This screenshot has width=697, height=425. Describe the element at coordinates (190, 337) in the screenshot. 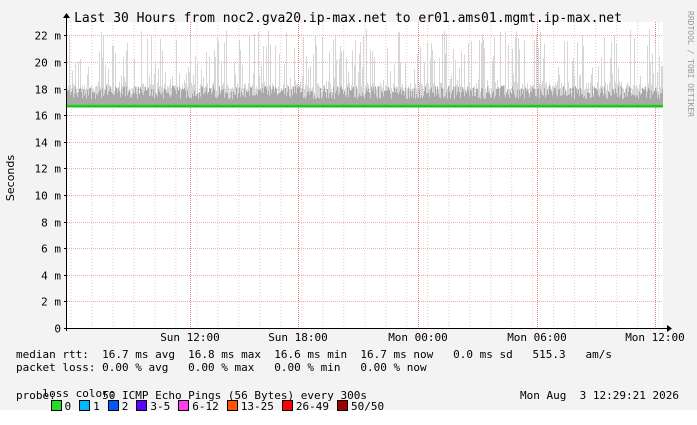

I see `x-tick-label: Sun 12:00` at that location.